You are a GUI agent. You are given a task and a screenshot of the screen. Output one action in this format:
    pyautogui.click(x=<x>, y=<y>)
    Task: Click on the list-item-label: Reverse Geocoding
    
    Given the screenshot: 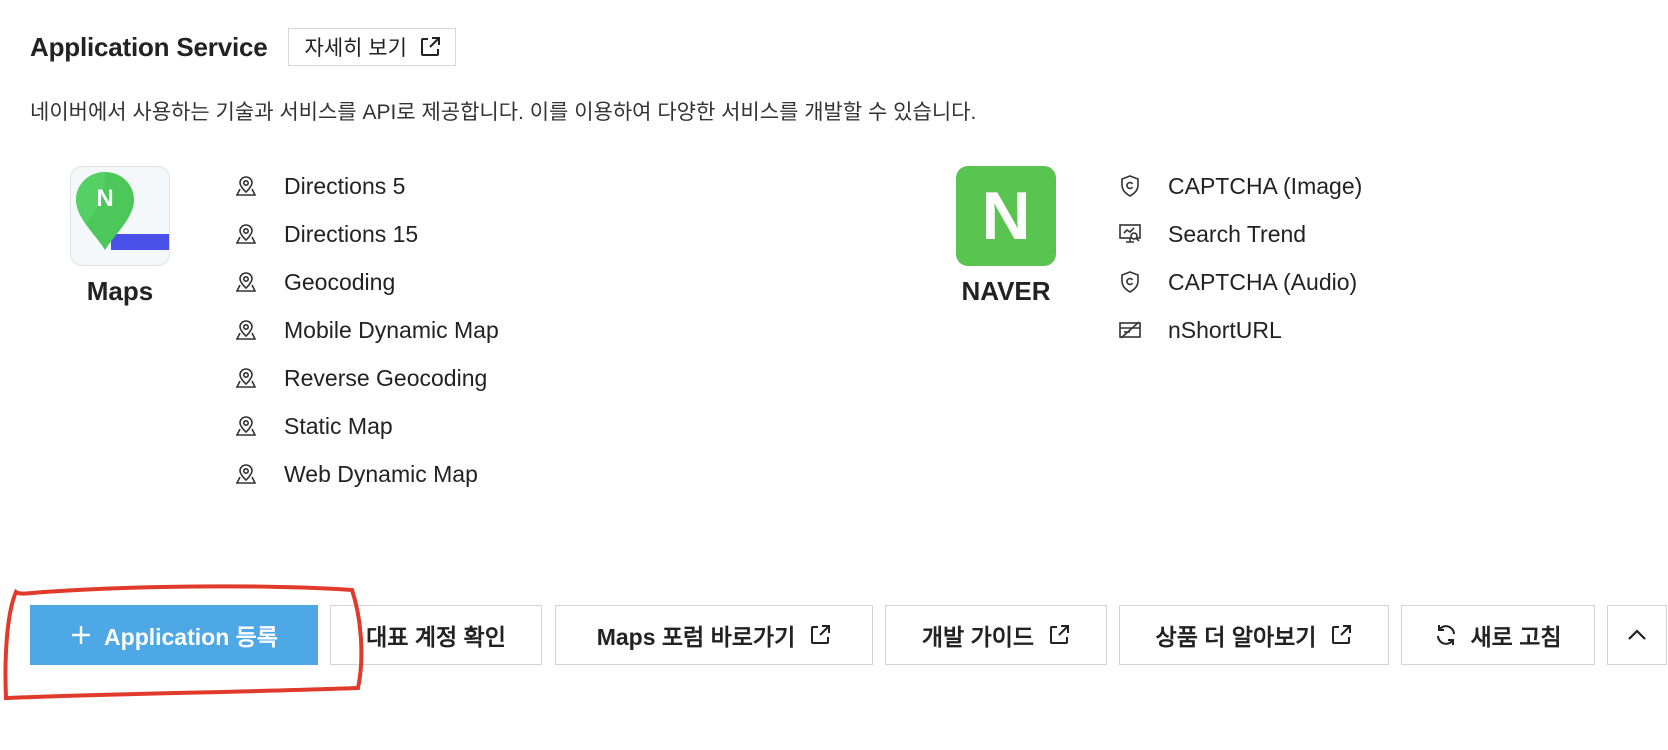 What is the action you would take?
    pyautogui.click(x=386, y=377)
    